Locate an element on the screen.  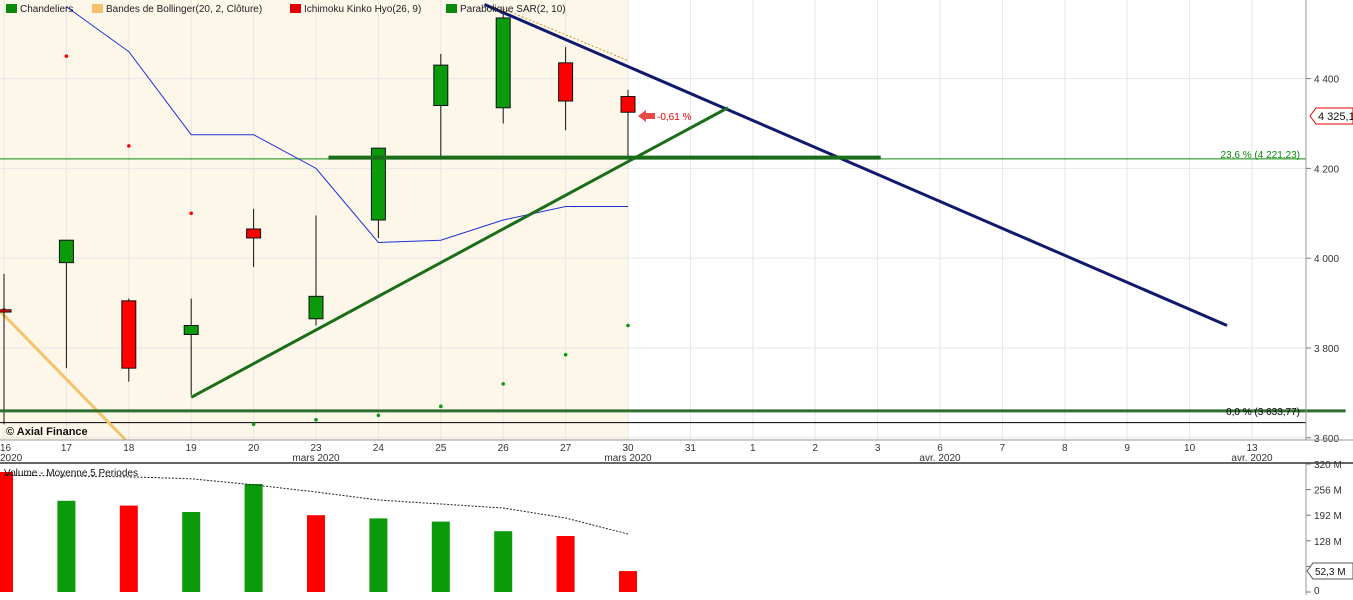
volume-tick-label: 0 is located at coordinates (1317, 590).